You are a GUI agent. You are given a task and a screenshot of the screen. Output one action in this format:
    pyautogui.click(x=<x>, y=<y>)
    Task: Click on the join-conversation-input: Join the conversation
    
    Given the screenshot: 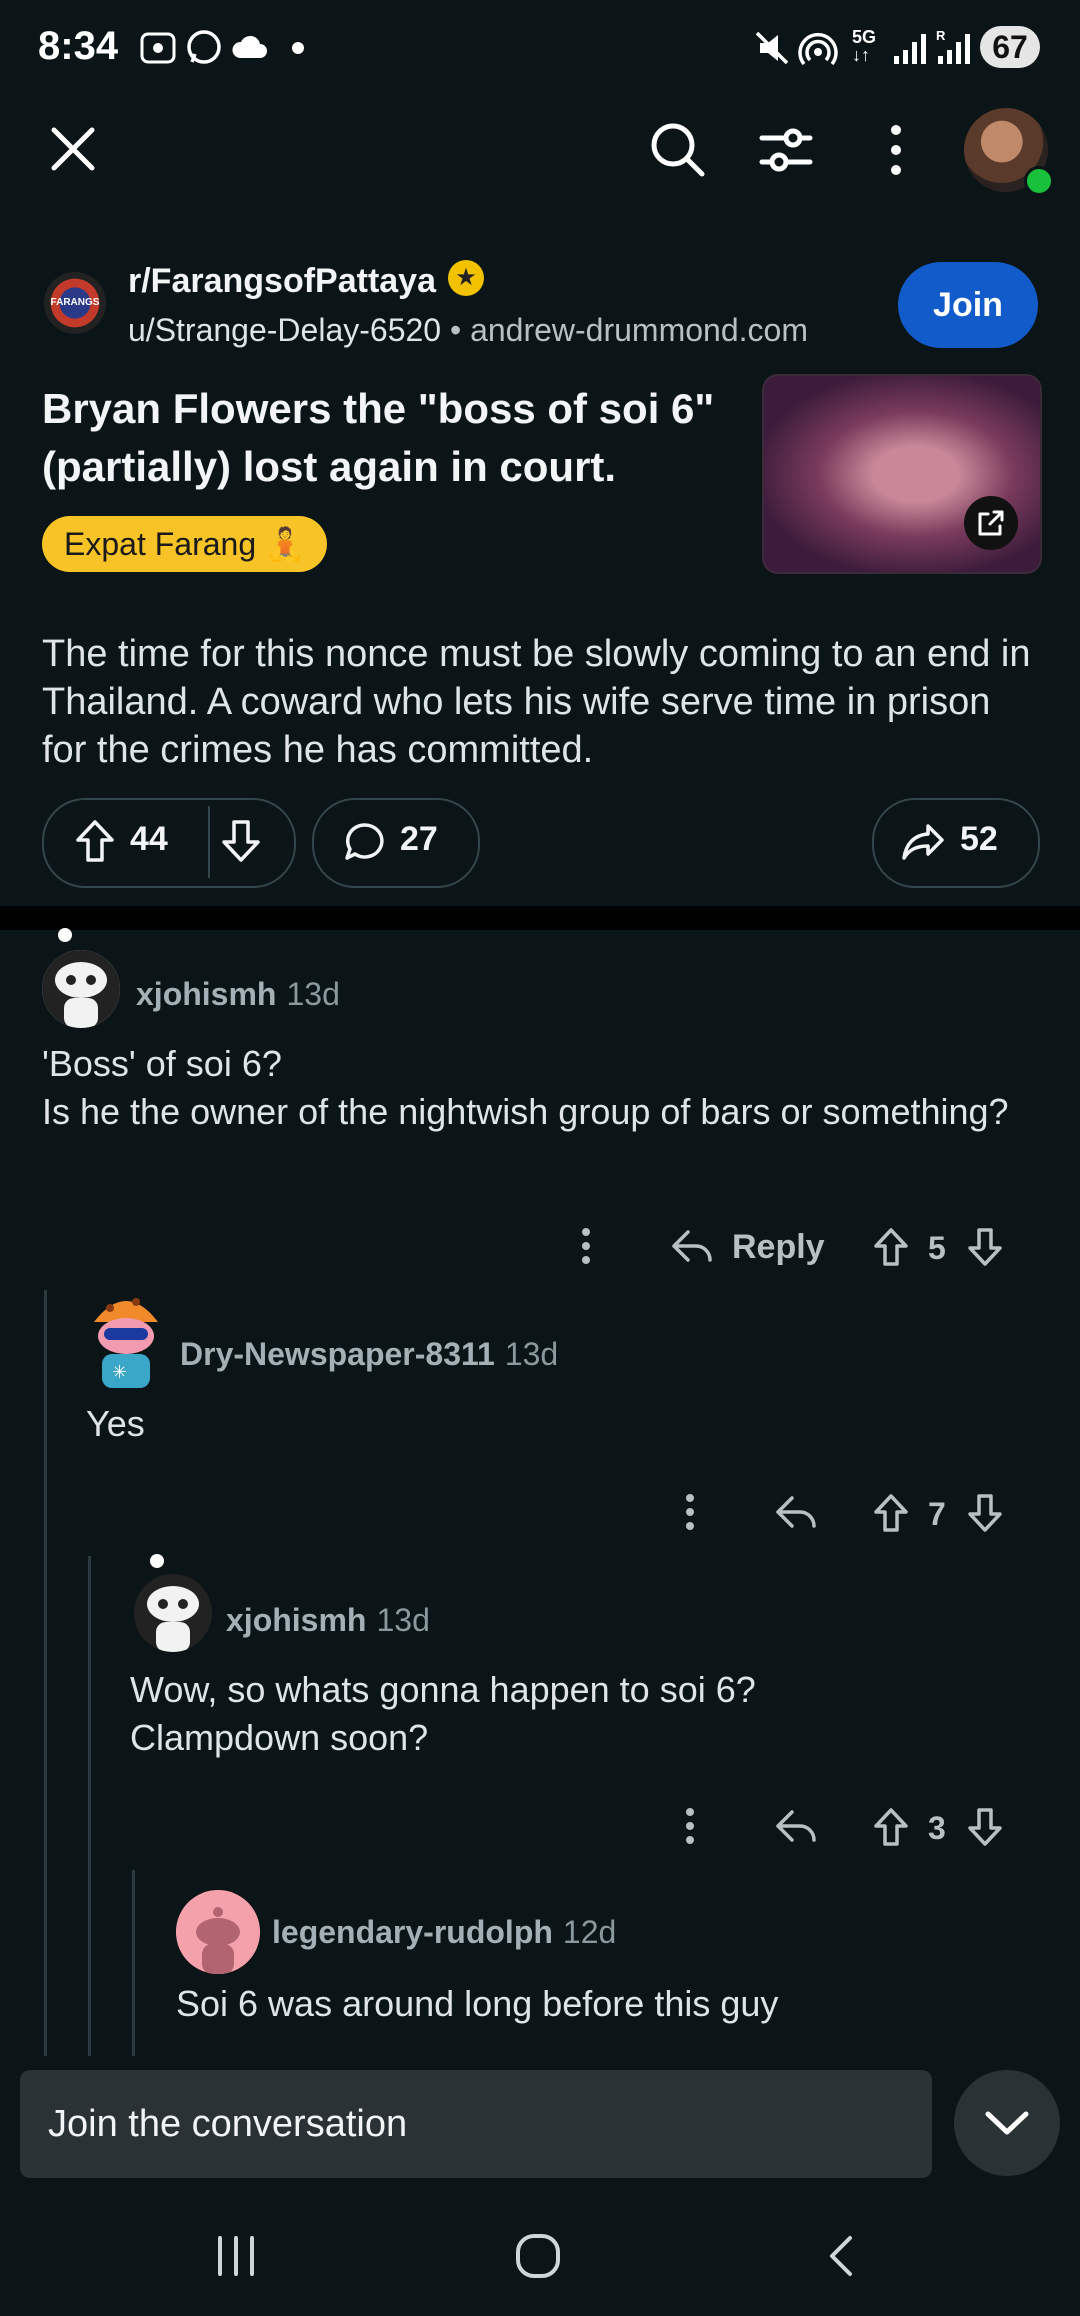 What is the action you would take?
    pyautogui.click(x=476, y=2124)
    